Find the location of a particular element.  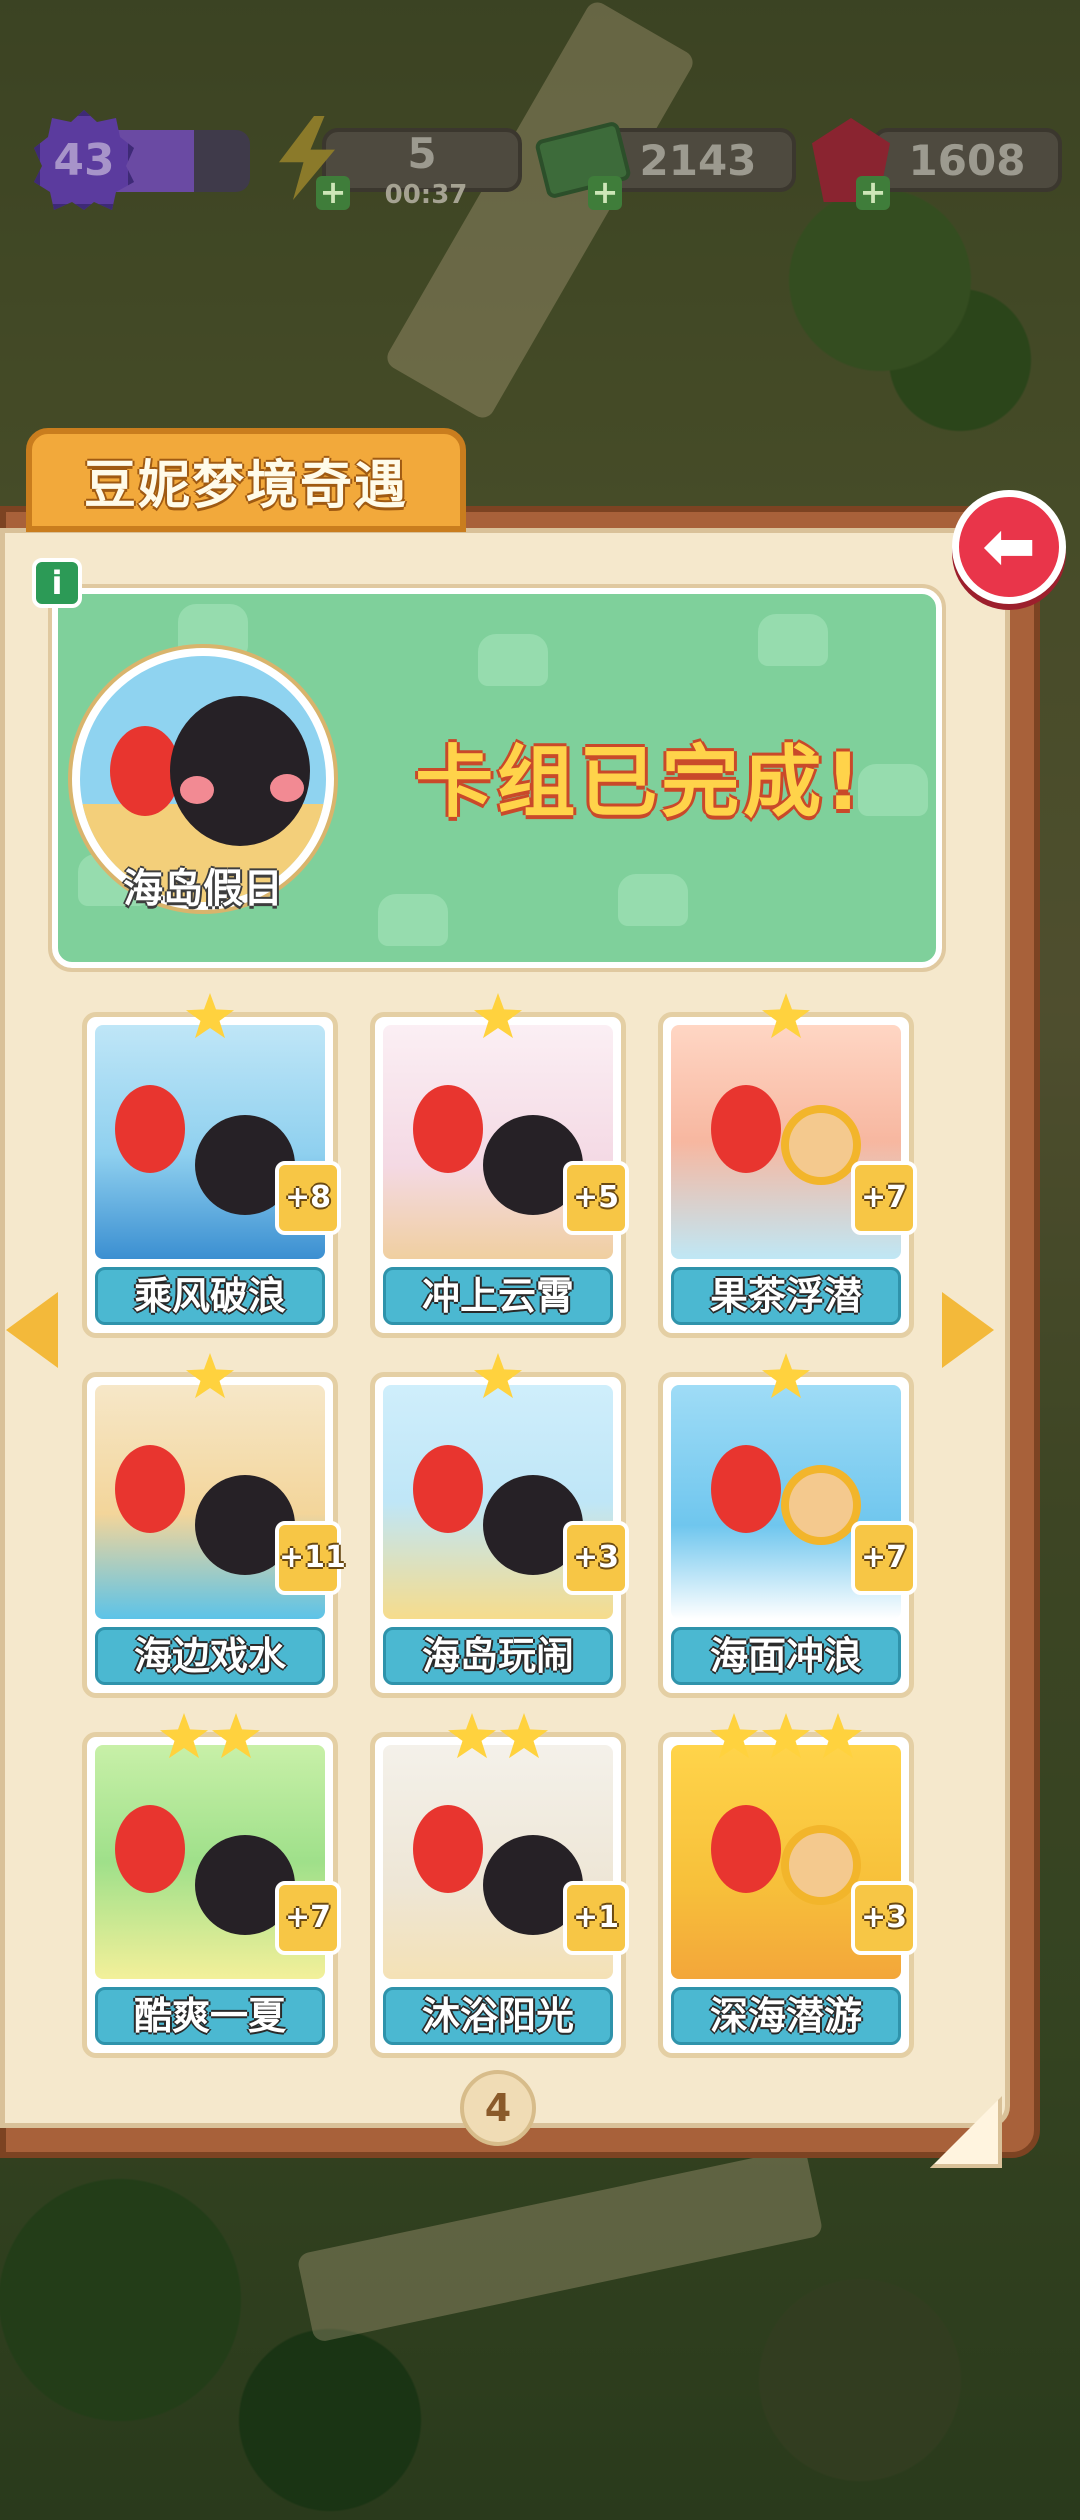

back-arrow-icon: ⬅ is located at coordinates (1009, 547).